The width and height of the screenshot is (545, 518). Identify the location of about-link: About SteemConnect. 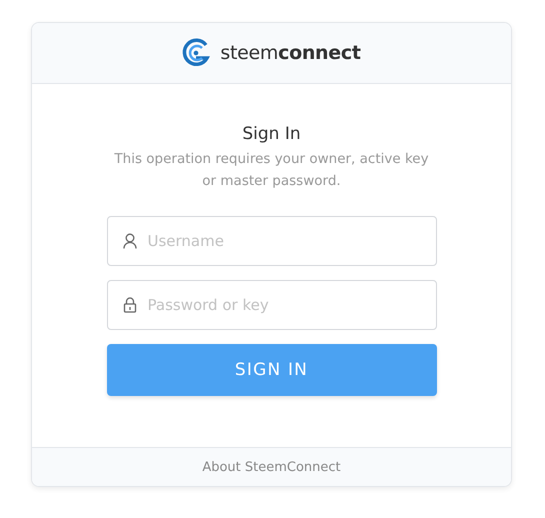
(271, 467).